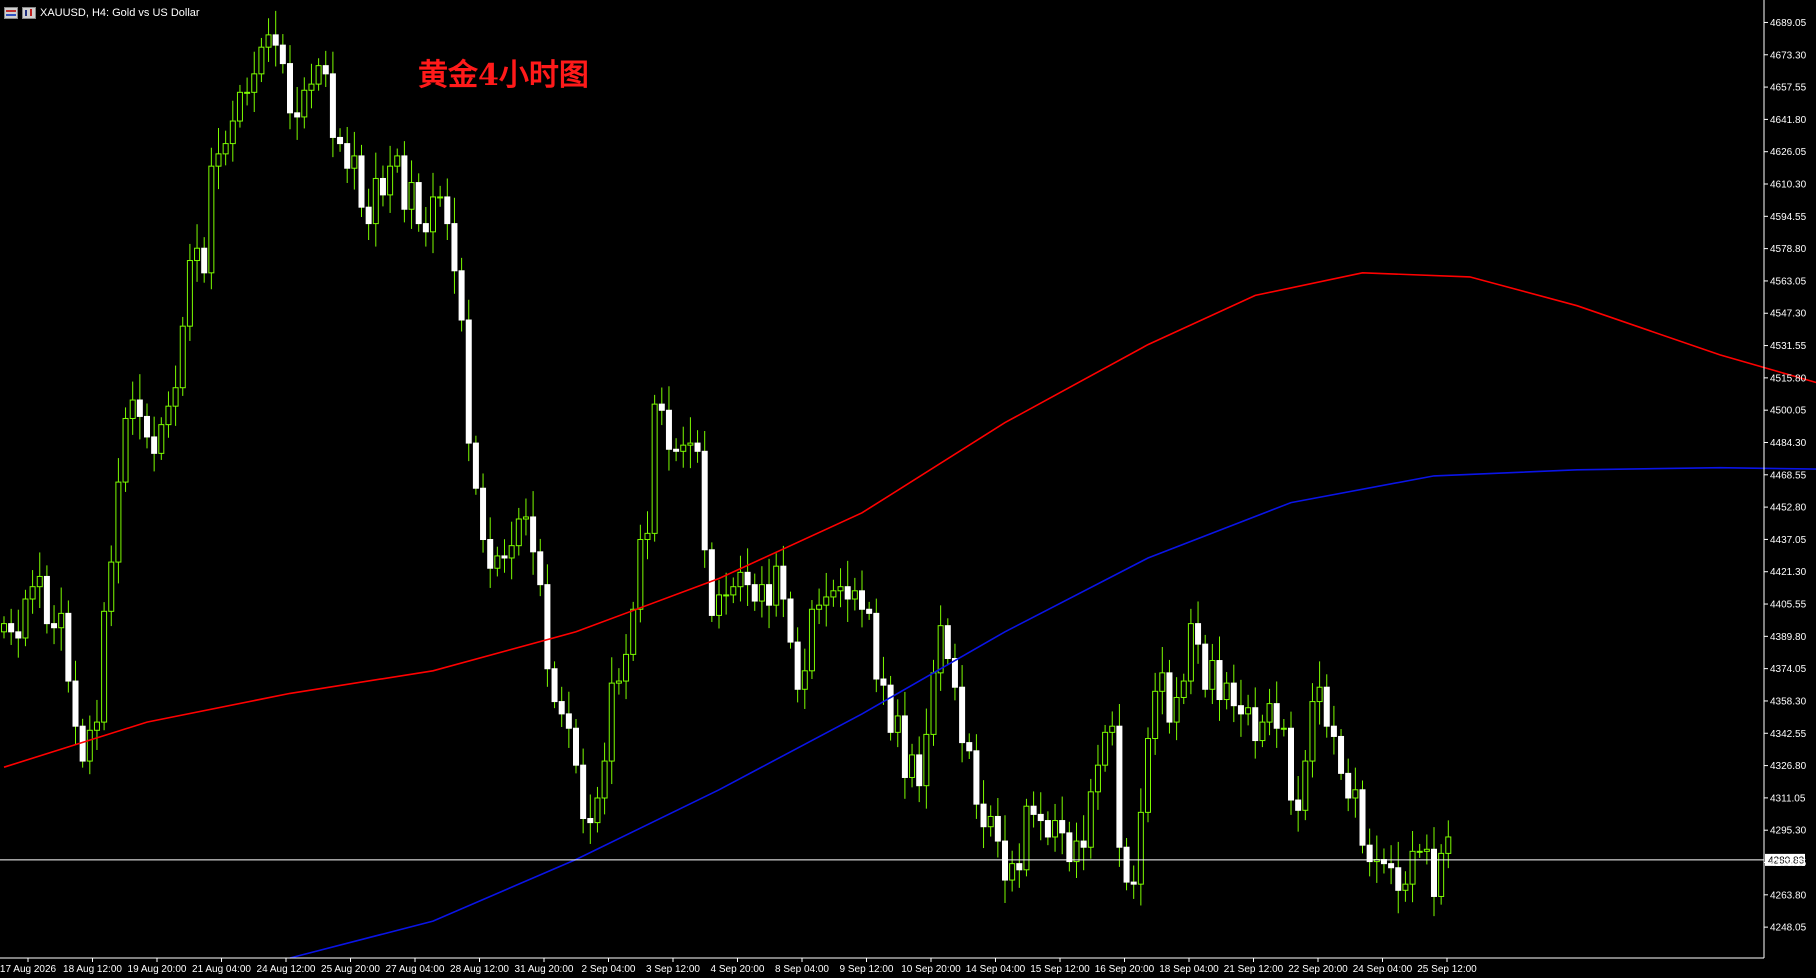 This screenshot has height=978, width=1816. What do you see at coordinates (1788, 540) in the screenshot?
I see `price-tick-label: 4437.05` at bounding box center [1788, 540].